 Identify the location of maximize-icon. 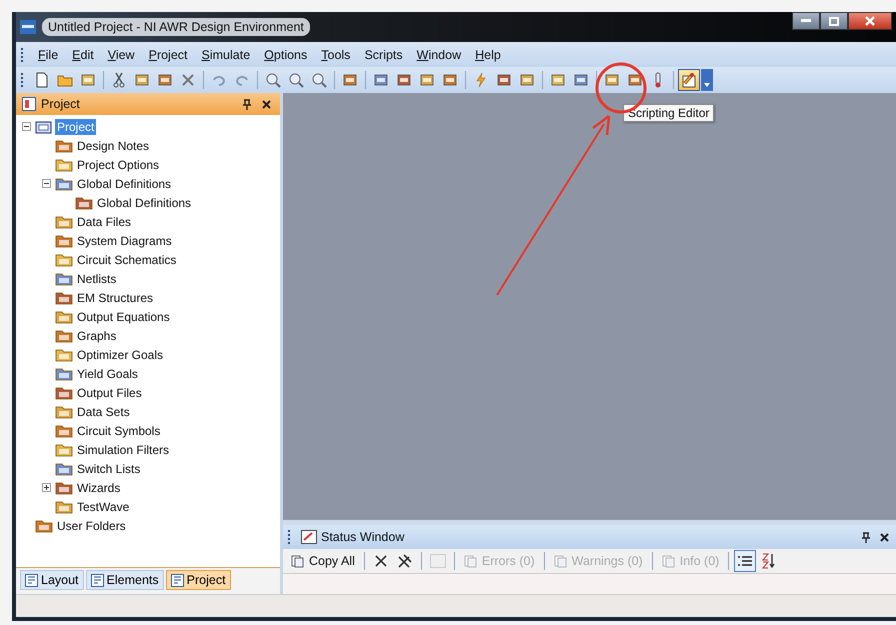
(834, 21).